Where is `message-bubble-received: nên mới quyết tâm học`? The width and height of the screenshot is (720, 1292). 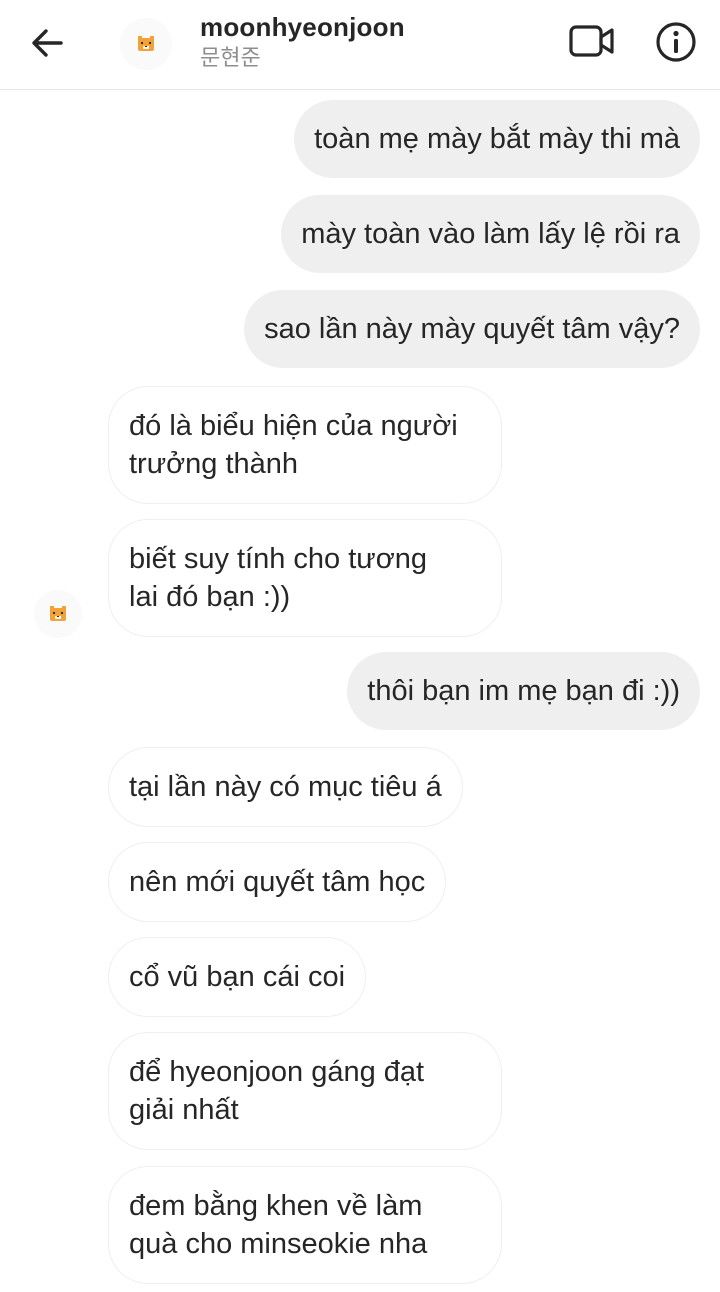
message-bubble-received: nên mới quyết tâm học is located at coordinates (277, 882).